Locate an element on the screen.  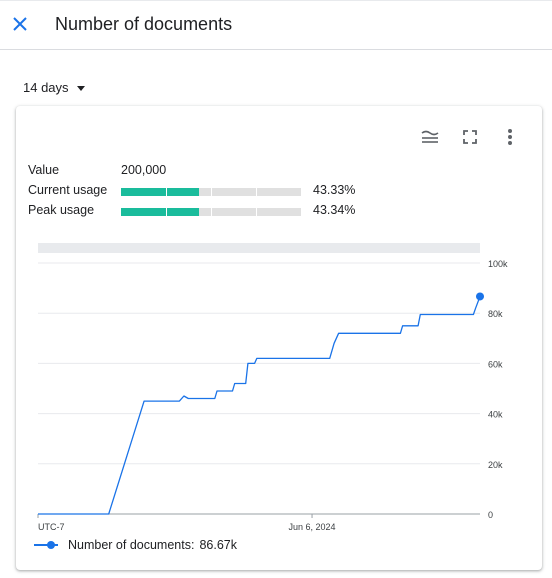
y-tick-label: 80k is located at coordinates (495, 314).